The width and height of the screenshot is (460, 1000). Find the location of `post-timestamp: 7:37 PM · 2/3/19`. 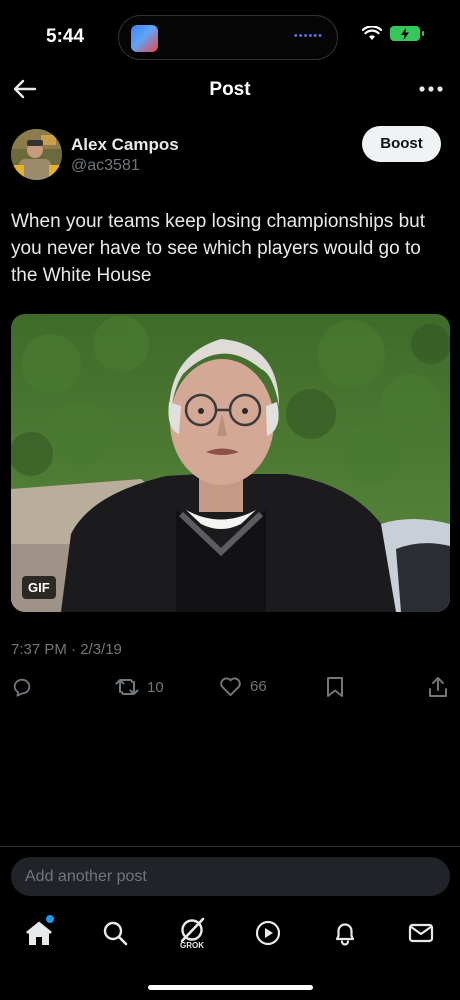

post-timestamp: 7:37 PM · 2/3/19 is located at coordinates (66, 649).